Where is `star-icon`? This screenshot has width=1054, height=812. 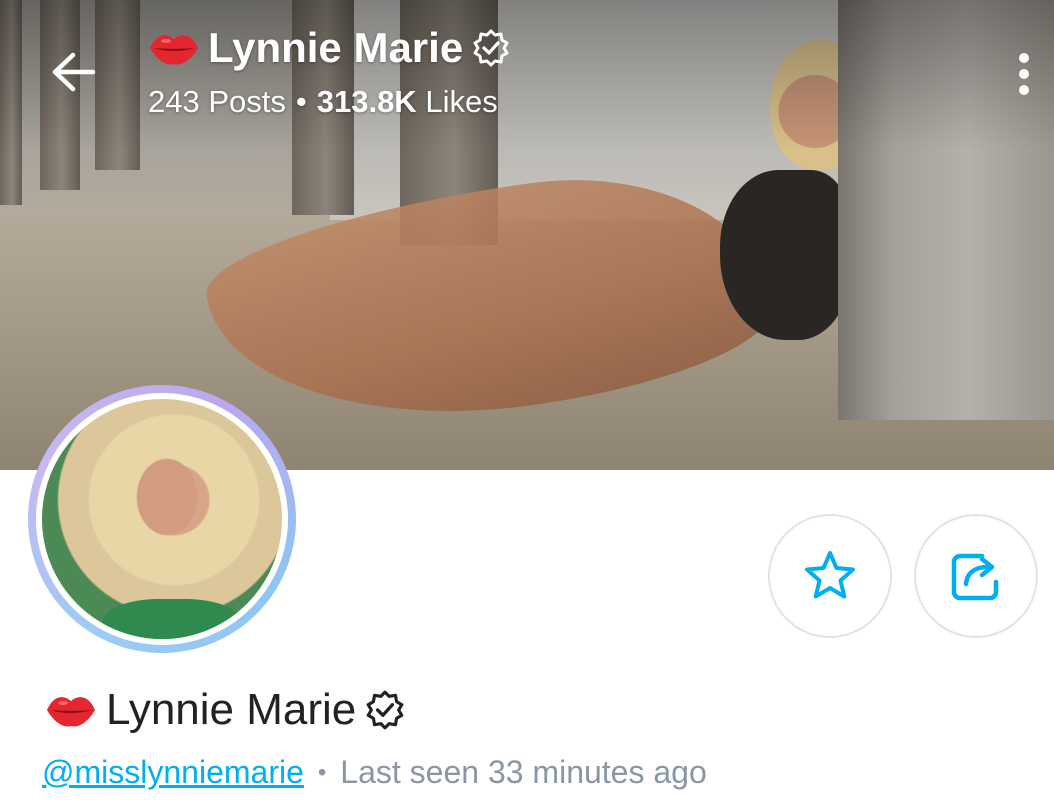
star-icon is located at coordinates (830, 575).